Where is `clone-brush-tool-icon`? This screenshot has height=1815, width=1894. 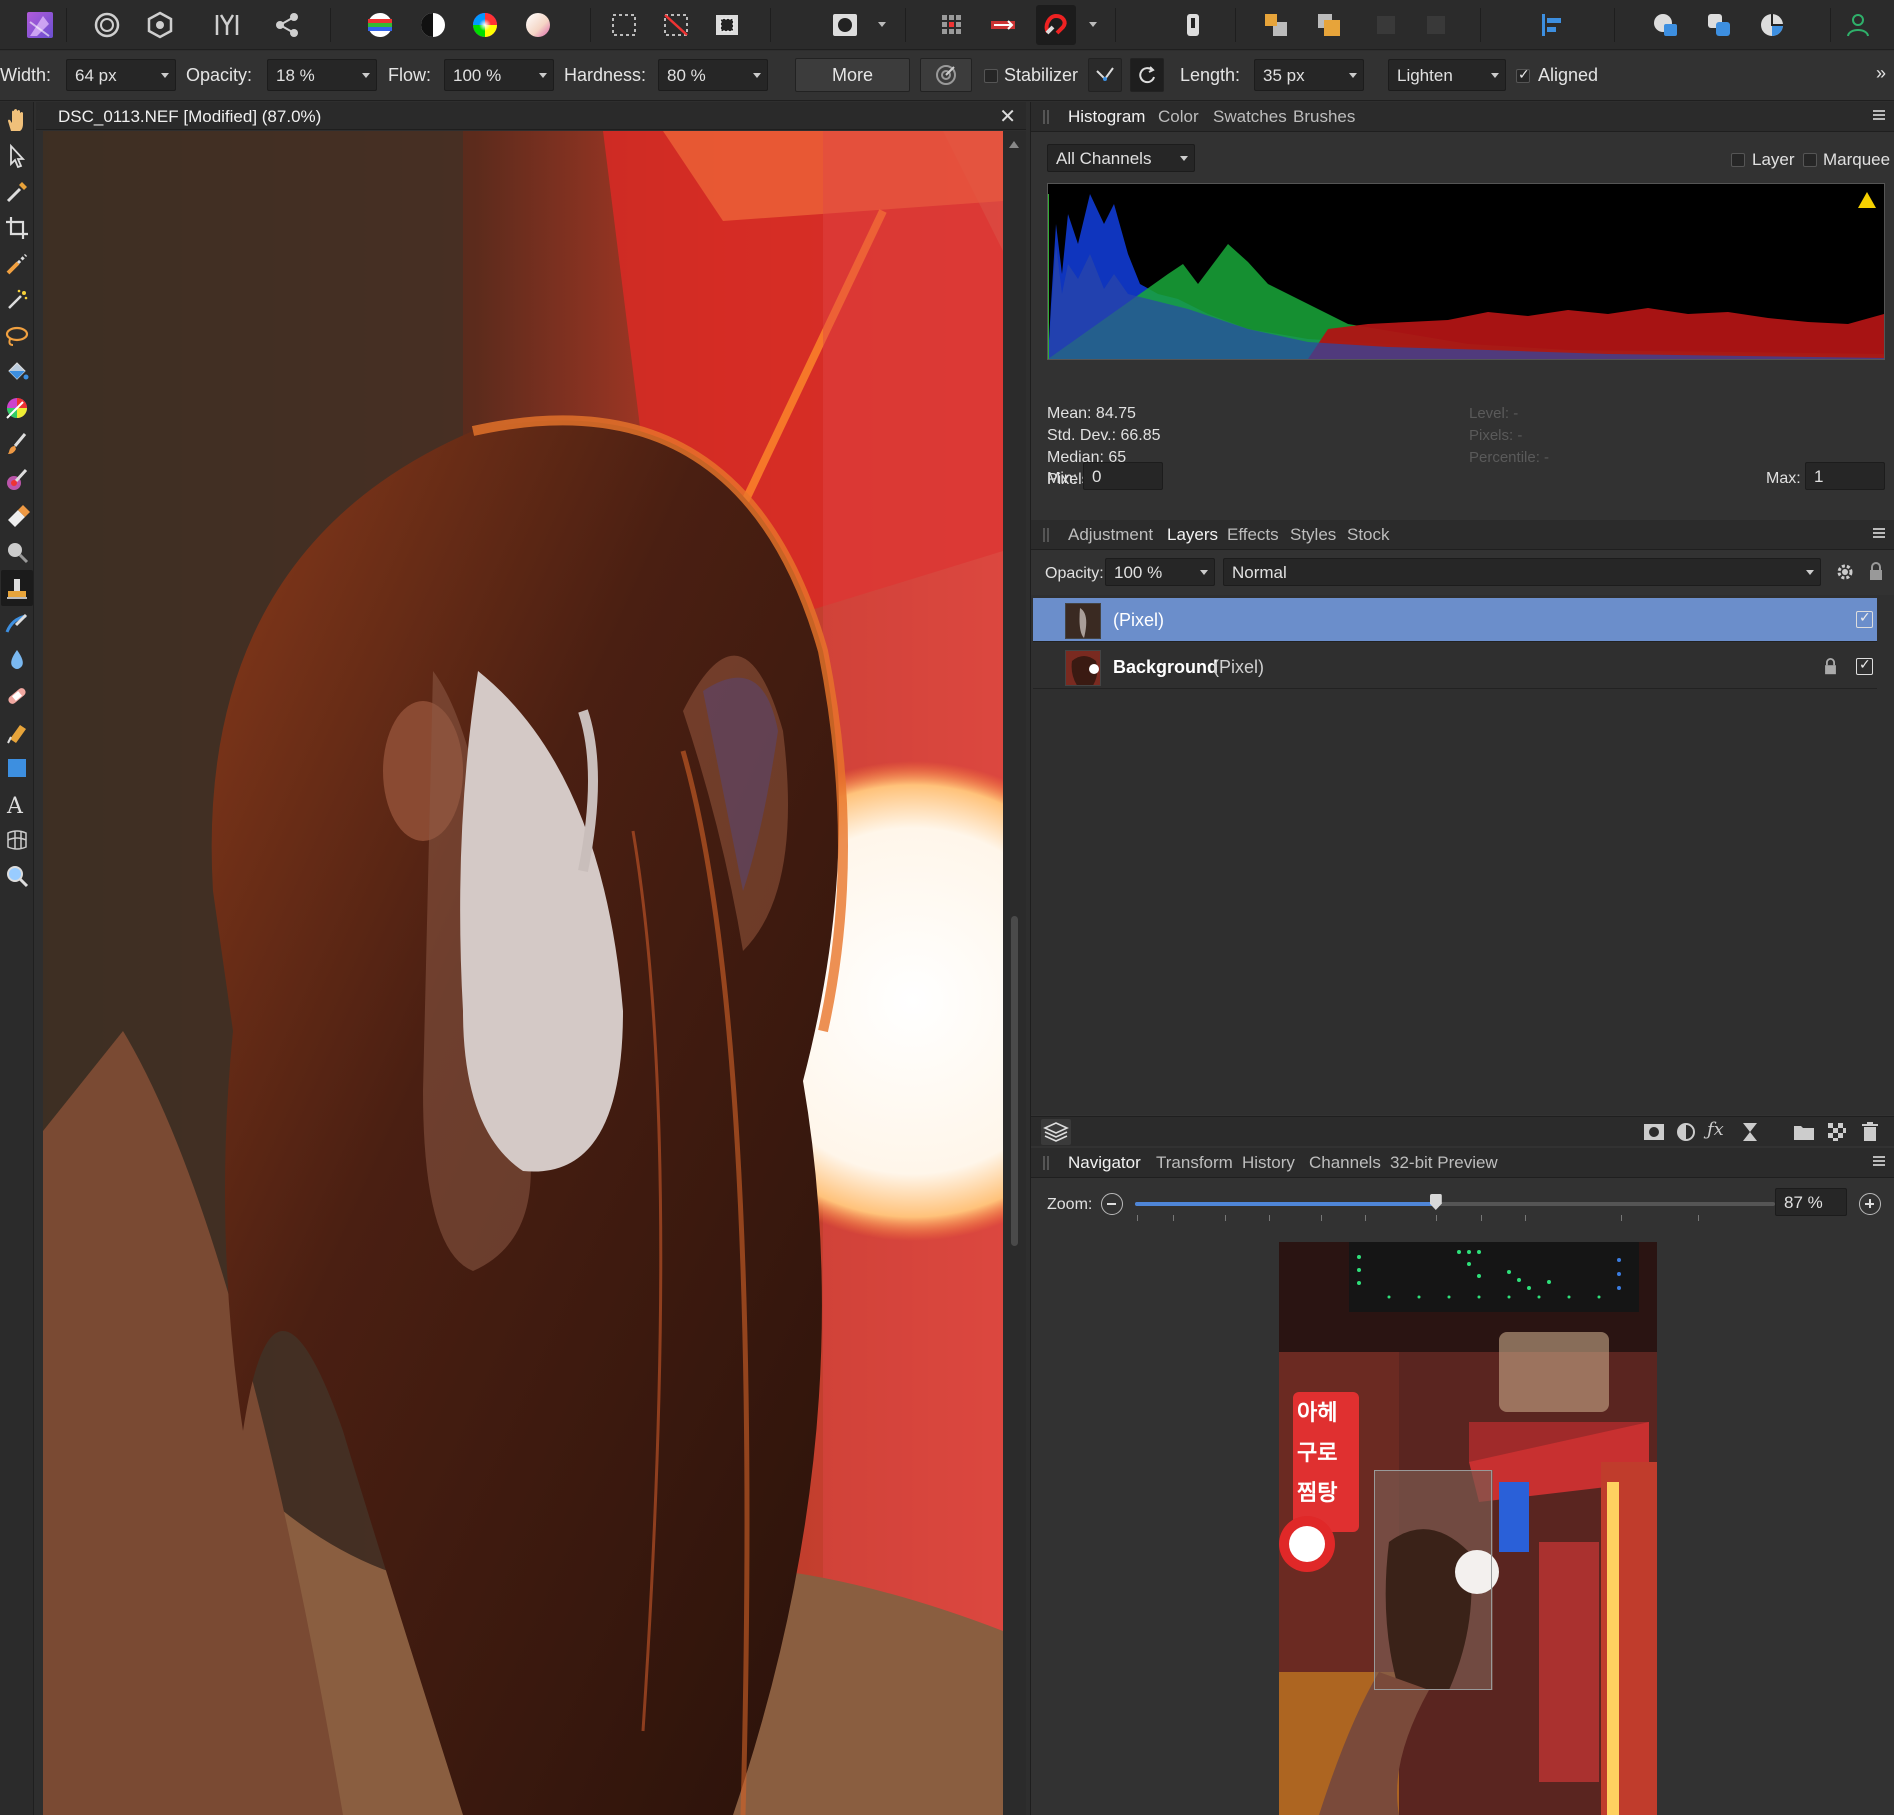 clone-brush-tool-icon is located at coordinates (17, 588).